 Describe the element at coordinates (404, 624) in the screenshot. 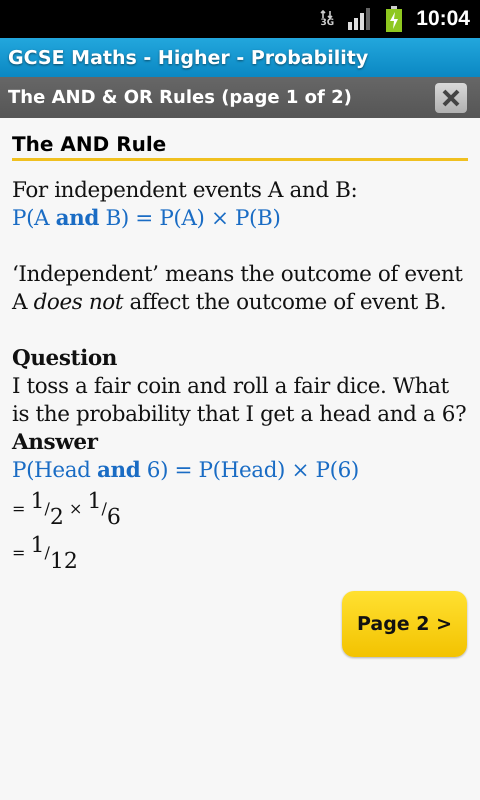

I see `next-page-button: Page 2 >` at that location.